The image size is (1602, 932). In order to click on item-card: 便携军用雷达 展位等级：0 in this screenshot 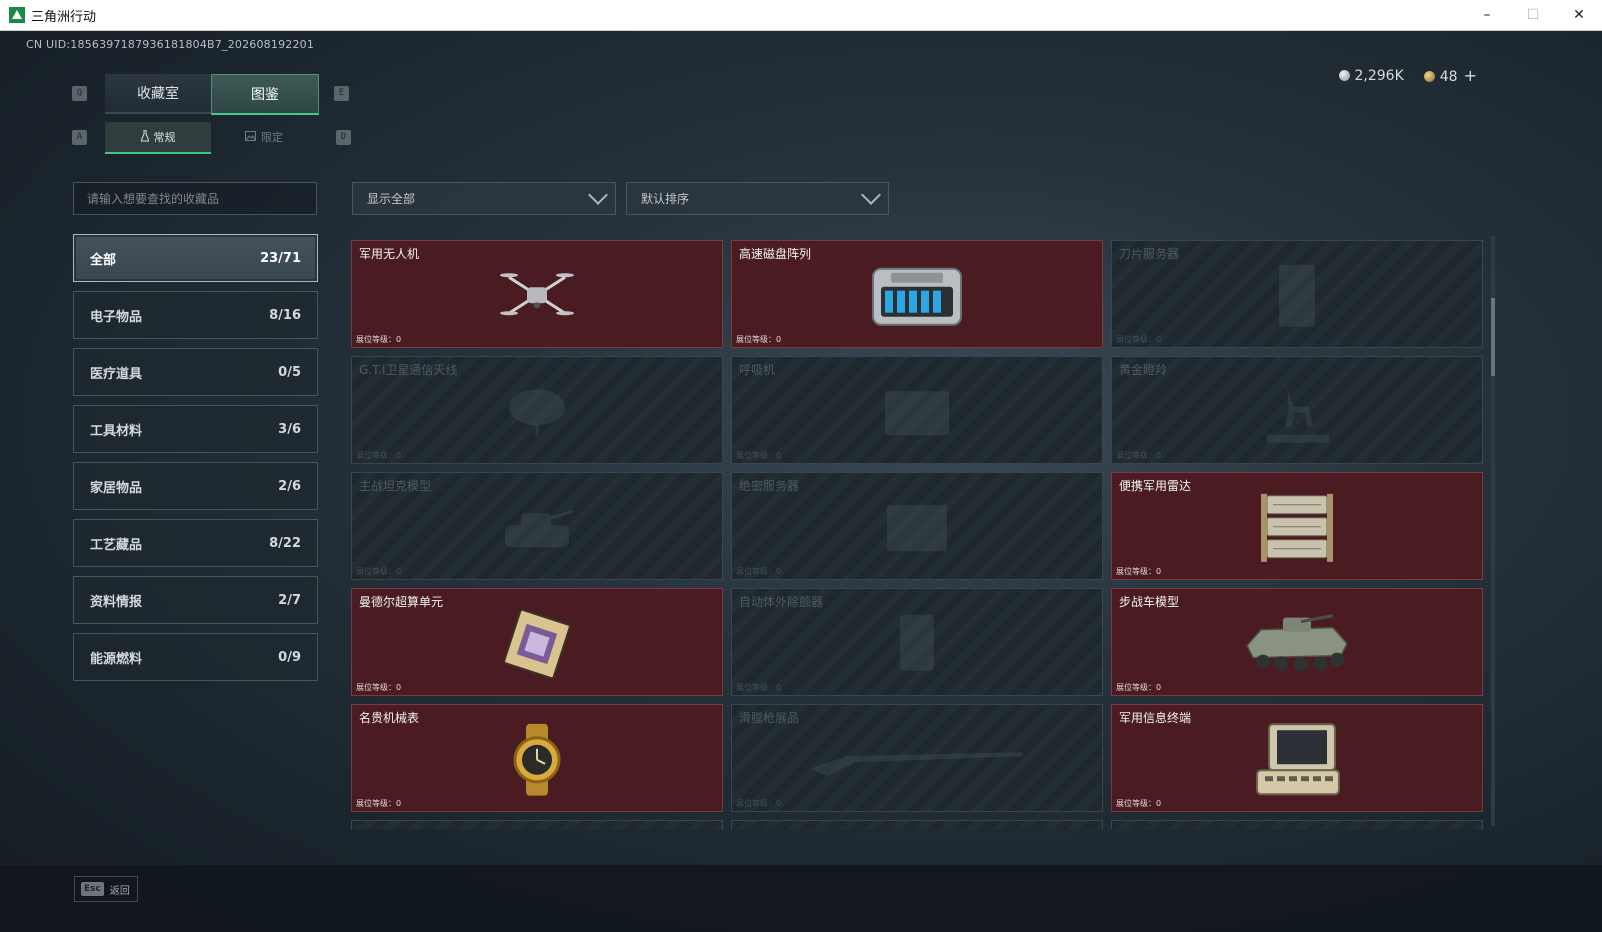, I will do `click(1297, 526)`.